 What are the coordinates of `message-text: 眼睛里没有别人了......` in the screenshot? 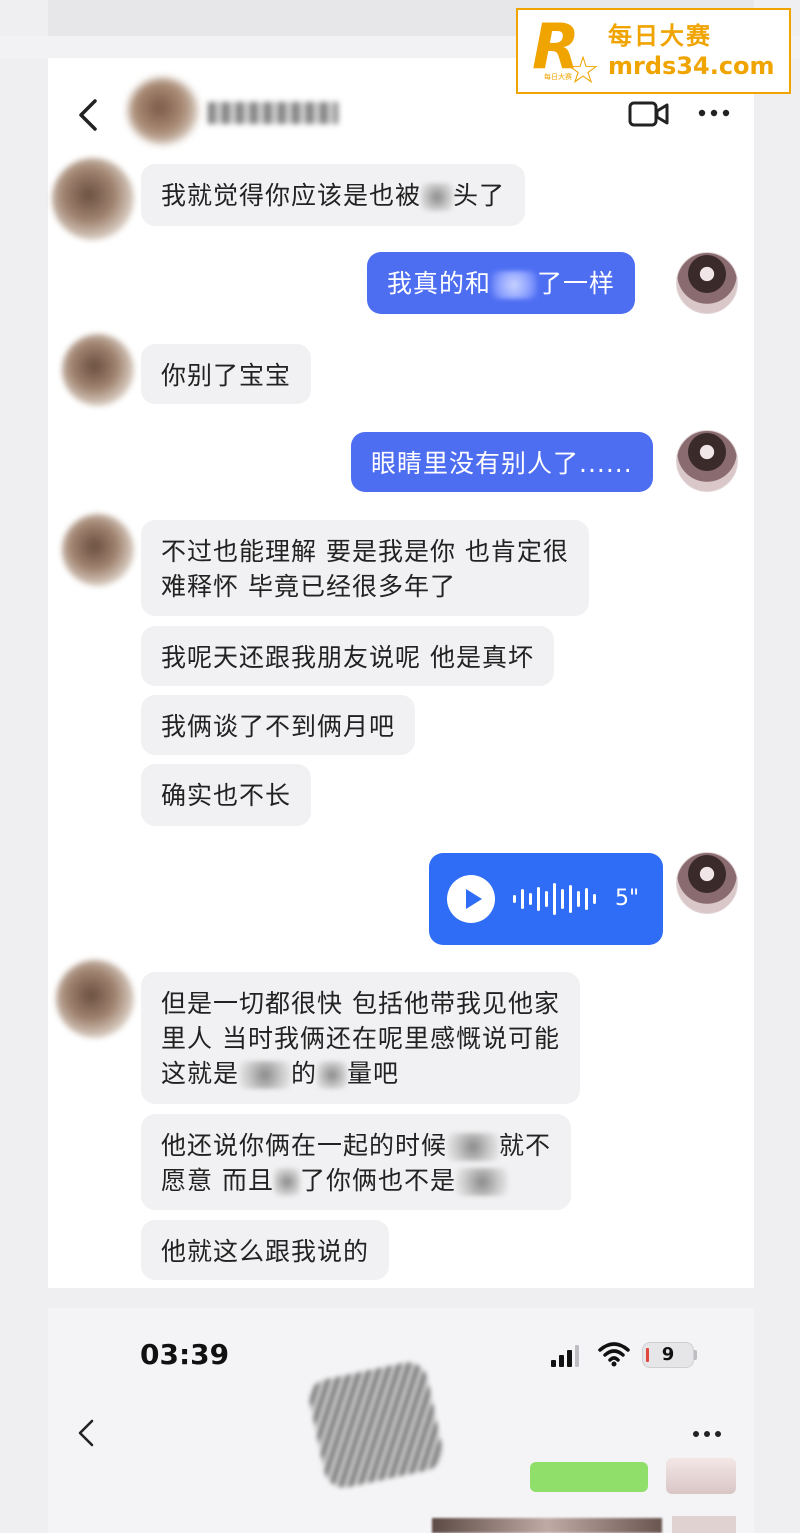 It's located at (502, 463).